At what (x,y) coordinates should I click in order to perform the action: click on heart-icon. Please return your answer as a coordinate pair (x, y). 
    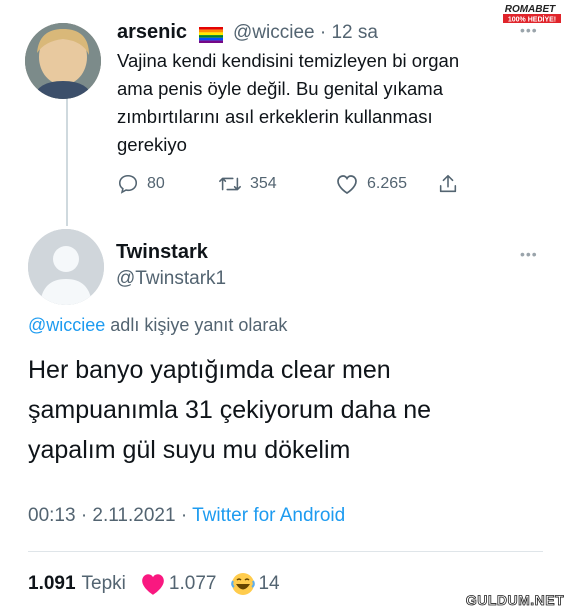
    Looking at the image, I should click on (153, 584).